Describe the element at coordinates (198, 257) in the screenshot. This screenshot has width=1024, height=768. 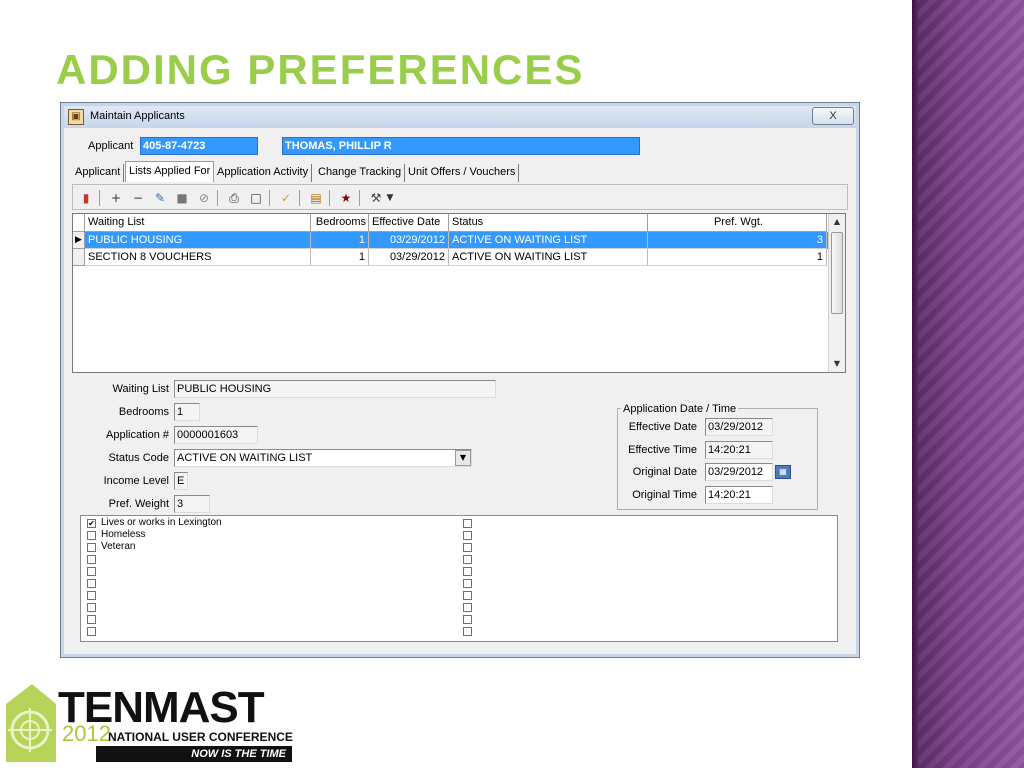
I see `cell-waiting-list: SECTION 8 VOUCHERS` at that location.